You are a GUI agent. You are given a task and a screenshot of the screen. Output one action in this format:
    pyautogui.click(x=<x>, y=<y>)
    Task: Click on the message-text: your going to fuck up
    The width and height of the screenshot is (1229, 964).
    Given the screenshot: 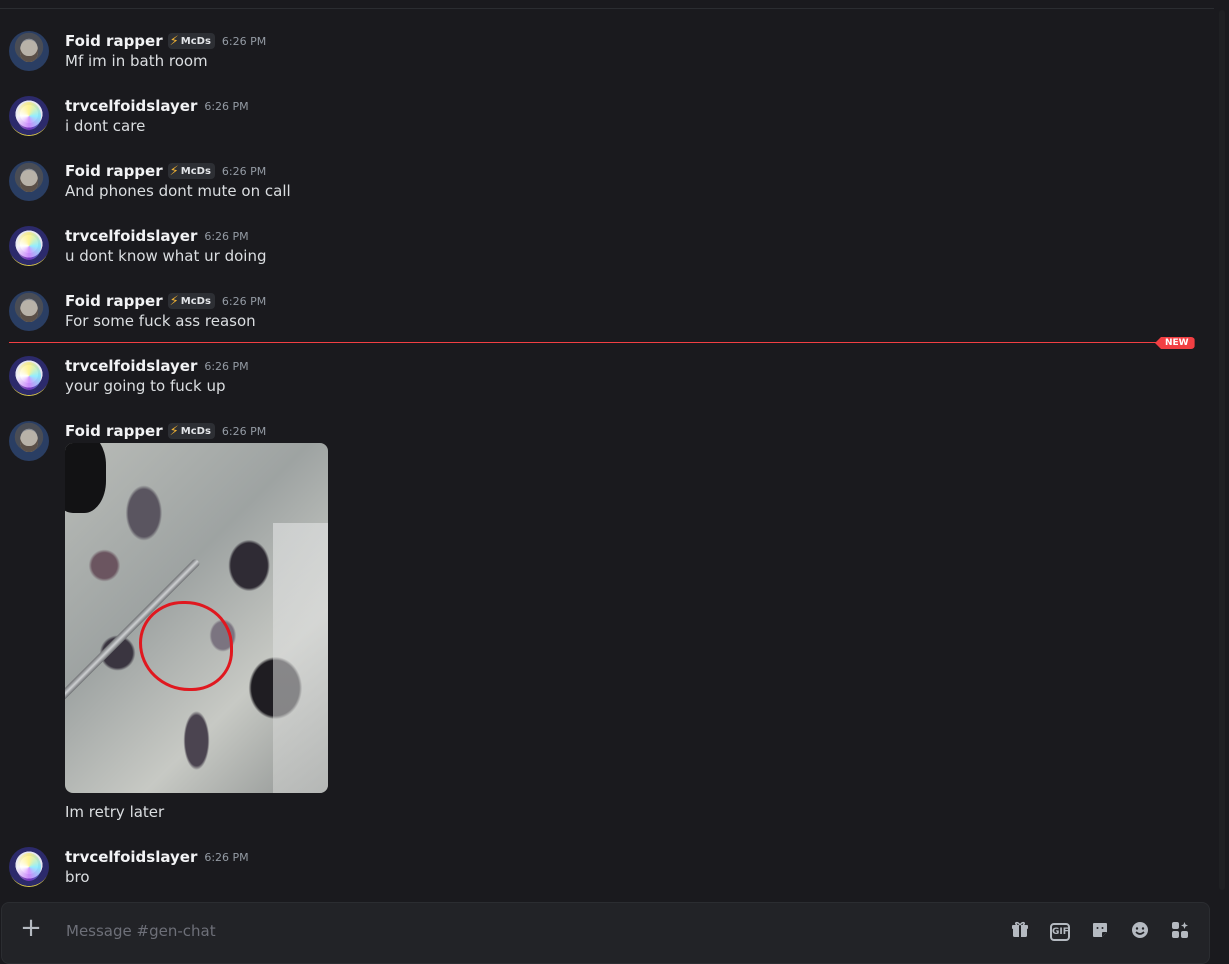 What is the action you would take?
    pyautogui.click(x=145, y=386)
    